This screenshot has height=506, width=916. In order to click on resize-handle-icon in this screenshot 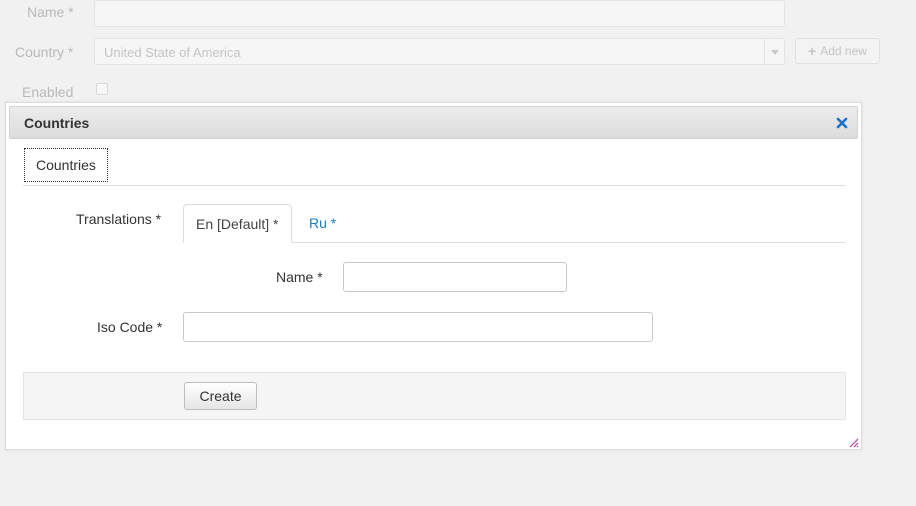, I will do `click(853, 441)`.